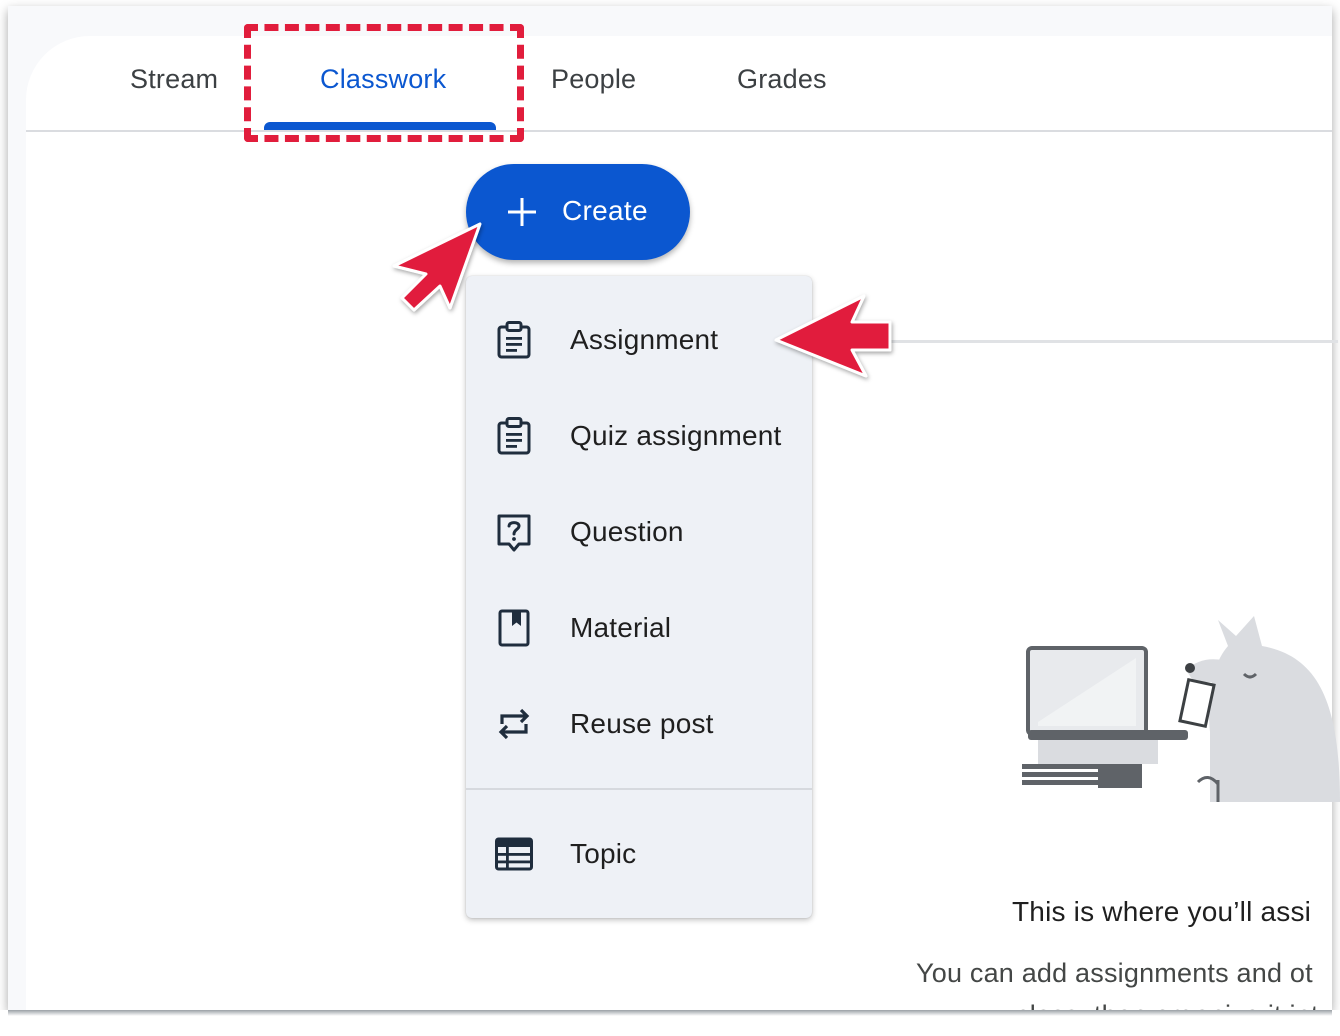 This screenshot has width=1340, height=1036. What do you see at coordinates (1113, 341) in the screenshot?
I see `section-rule` at bounding box center [1113, 341].